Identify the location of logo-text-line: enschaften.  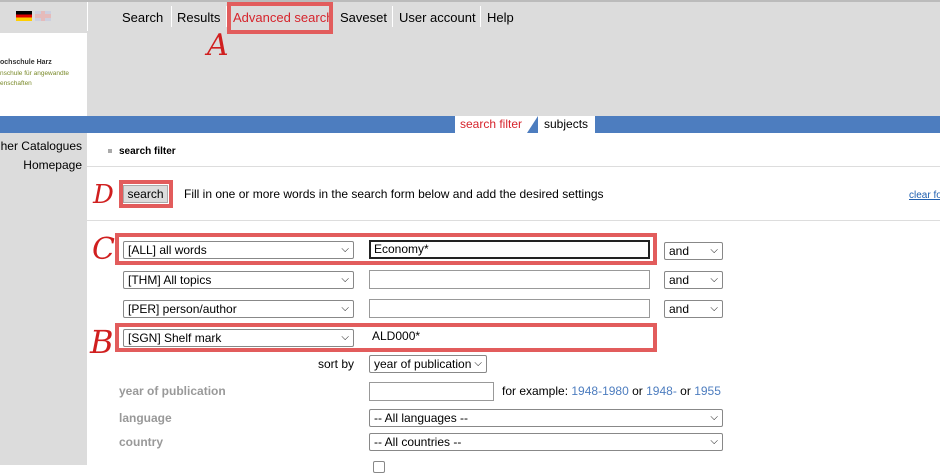
(16, 83).